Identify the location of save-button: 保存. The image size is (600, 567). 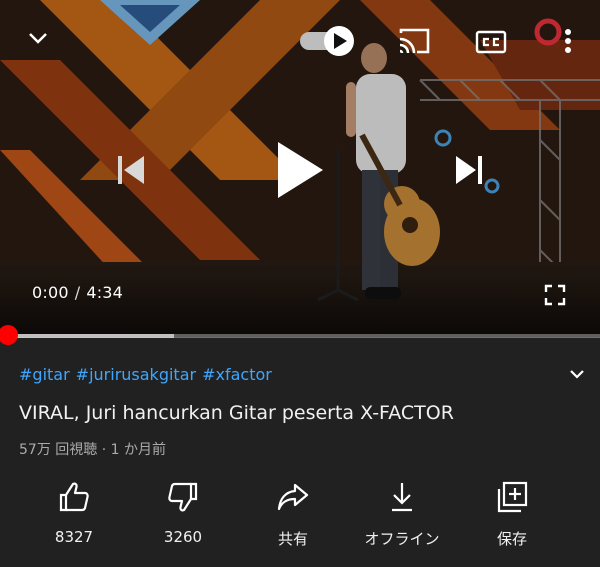
(512, 514).